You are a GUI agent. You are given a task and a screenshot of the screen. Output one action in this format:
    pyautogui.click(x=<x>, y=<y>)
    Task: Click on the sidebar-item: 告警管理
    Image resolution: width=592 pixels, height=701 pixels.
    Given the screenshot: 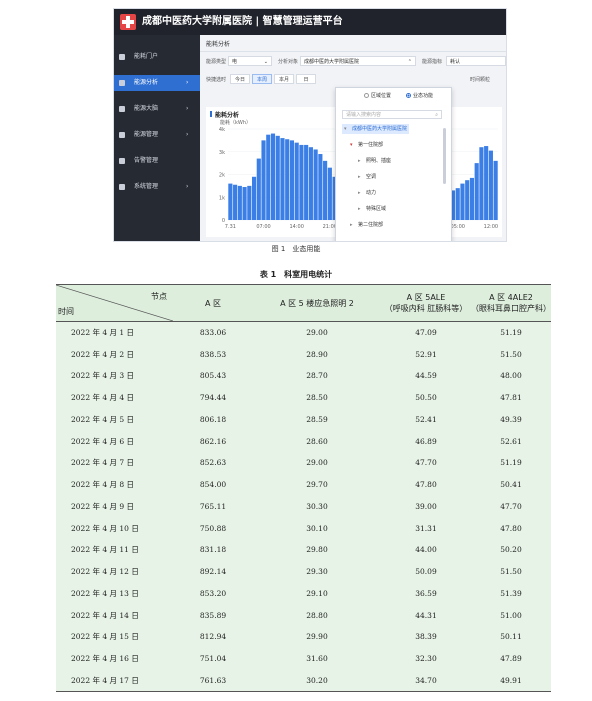 What is the action you would take?
    pyautogui.click(x=157, y=161)
    